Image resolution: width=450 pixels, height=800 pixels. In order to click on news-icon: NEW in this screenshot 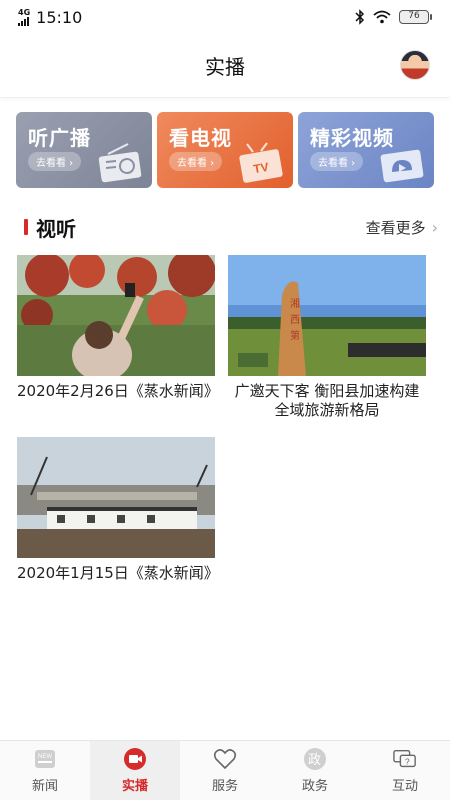, I will do `click(45, 759)`.